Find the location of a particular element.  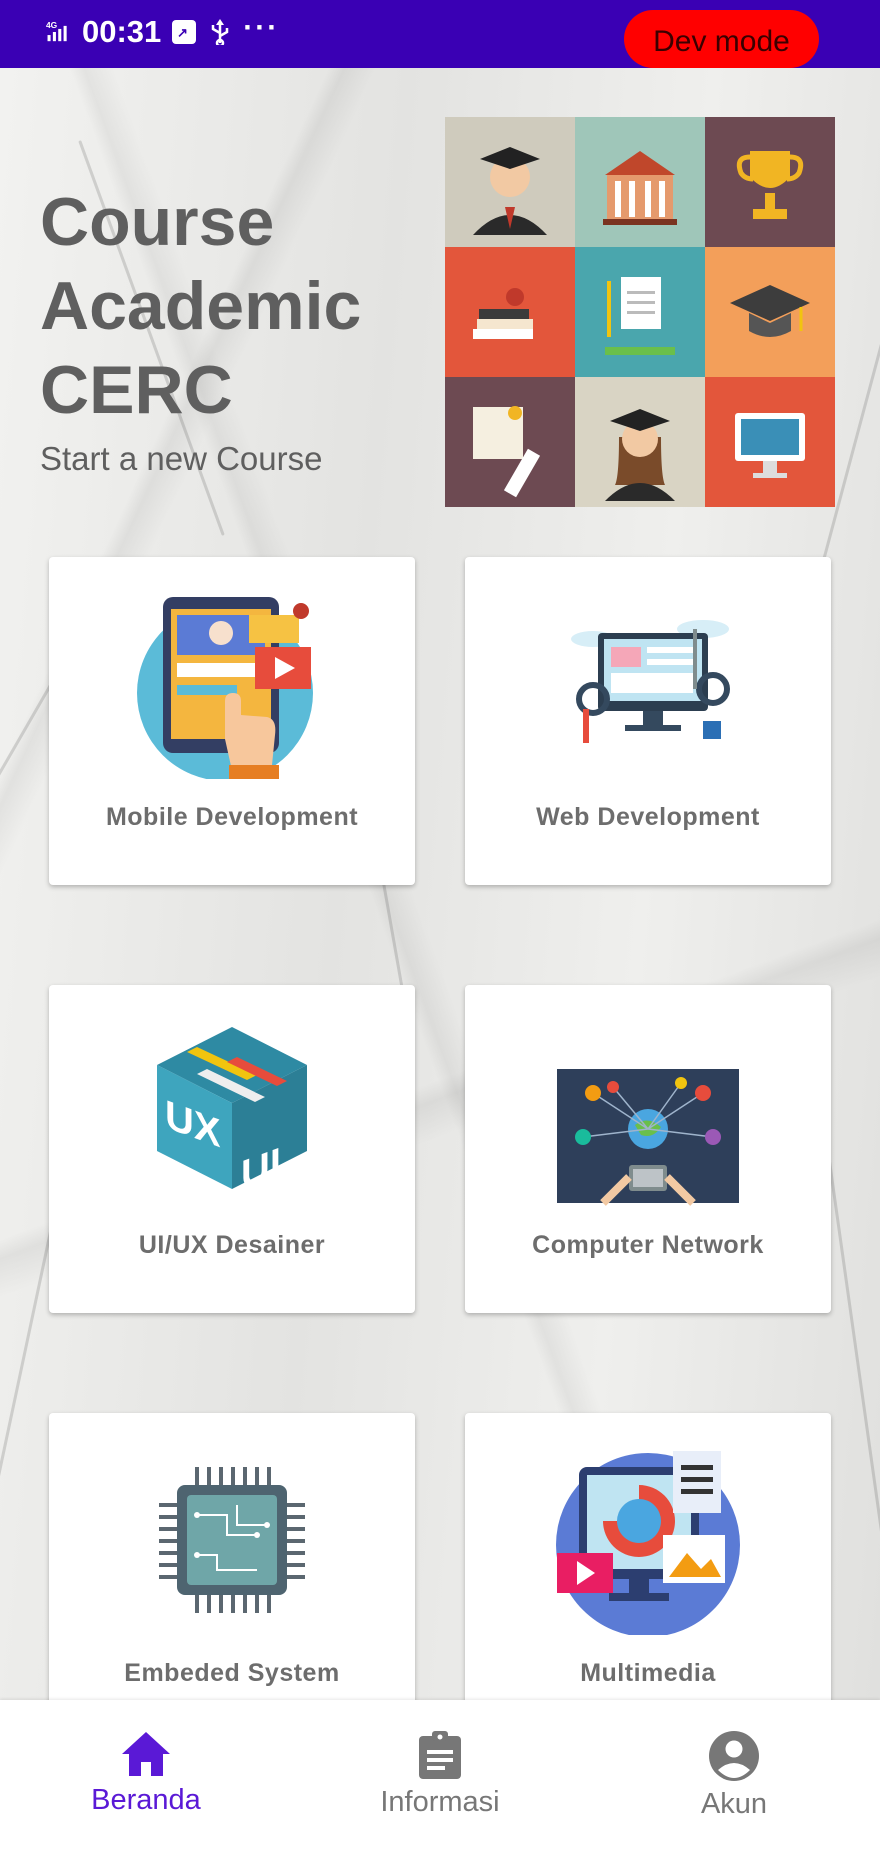

course-card-ui-ux-desainer: UX UI UI/UX Desainer is located at coordinates (232, 1149).